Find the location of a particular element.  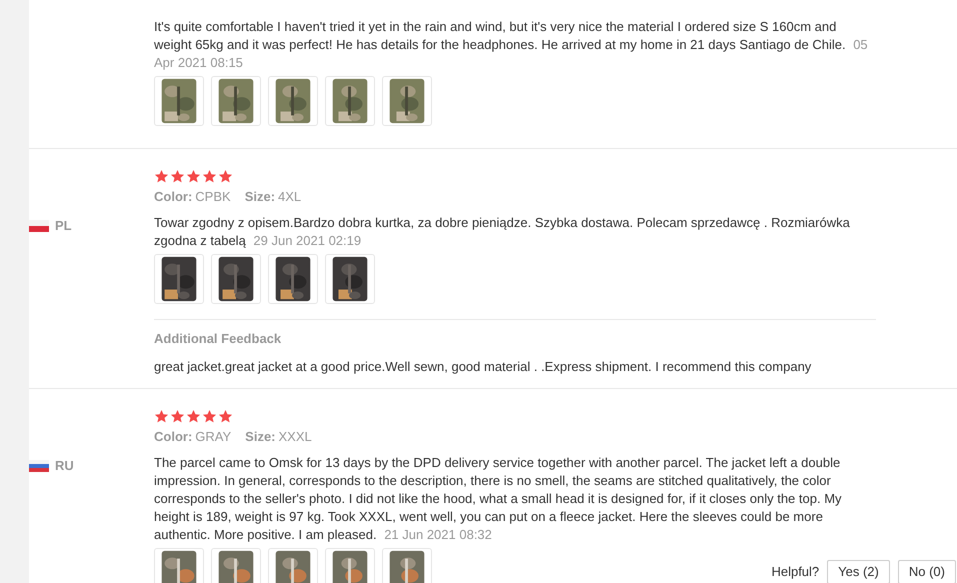

country-code: RU is located at coordinates (64, 466).